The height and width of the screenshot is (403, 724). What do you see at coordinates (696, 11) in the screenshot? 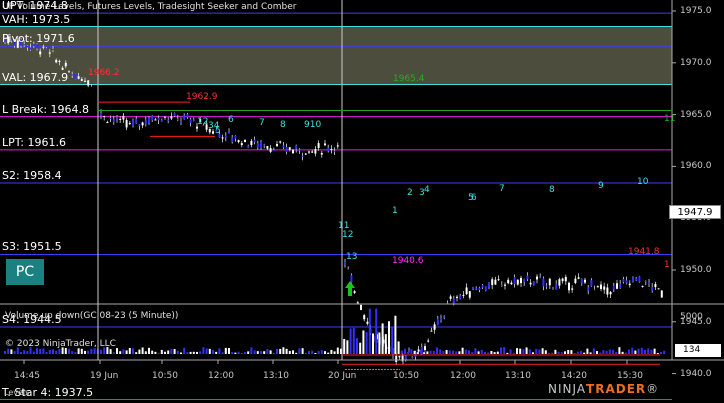
I see `price-axis-label-0: 1975.0` at bounding box center [696, 11].